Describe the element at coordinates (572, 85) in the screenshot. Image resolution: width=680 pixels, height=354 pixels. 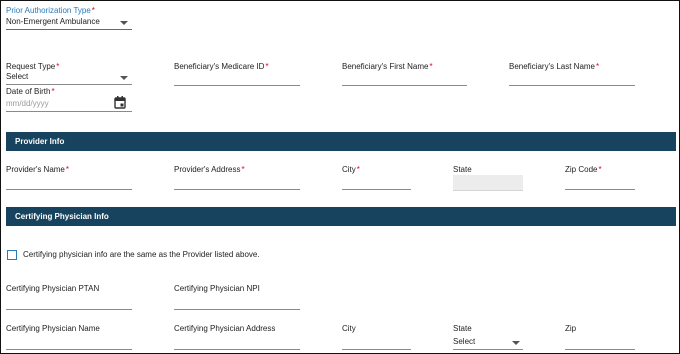
I see `last-name-input` at that location.